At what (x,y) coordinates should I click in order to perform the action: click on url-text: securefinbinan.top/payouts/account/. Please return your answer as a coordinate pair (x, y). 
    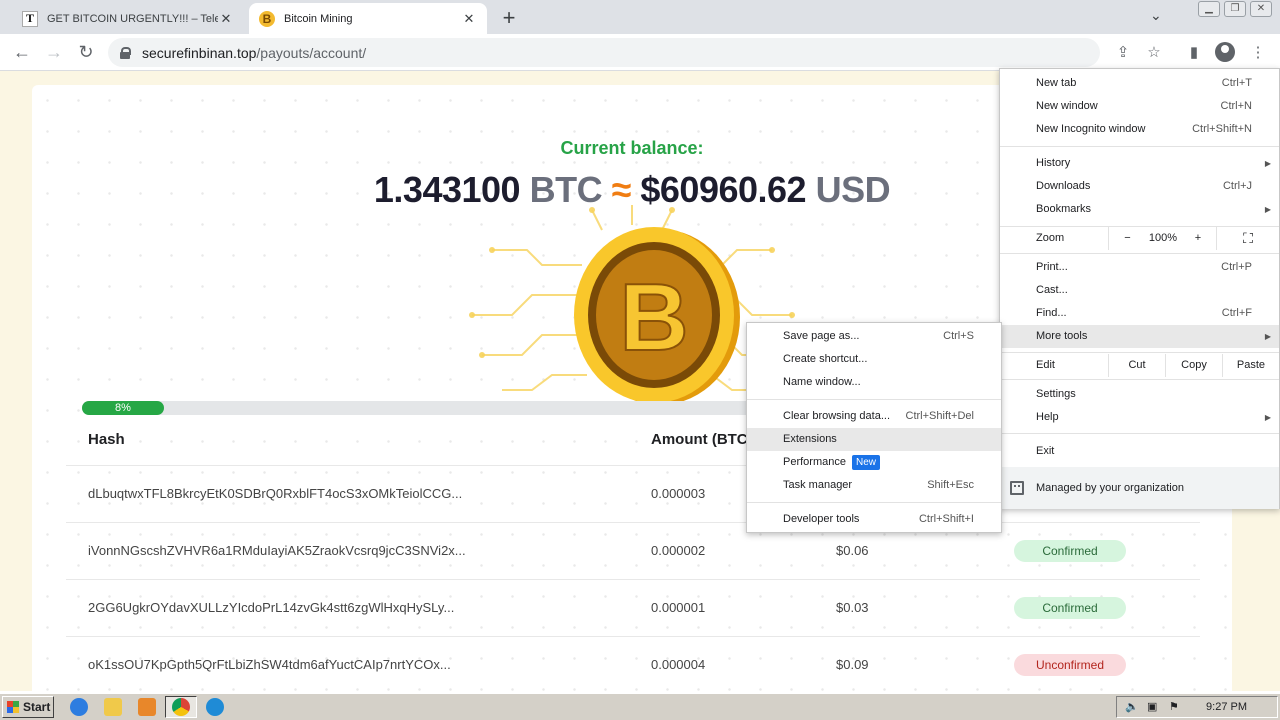
    Looking at the image, I should click on (254, 53).